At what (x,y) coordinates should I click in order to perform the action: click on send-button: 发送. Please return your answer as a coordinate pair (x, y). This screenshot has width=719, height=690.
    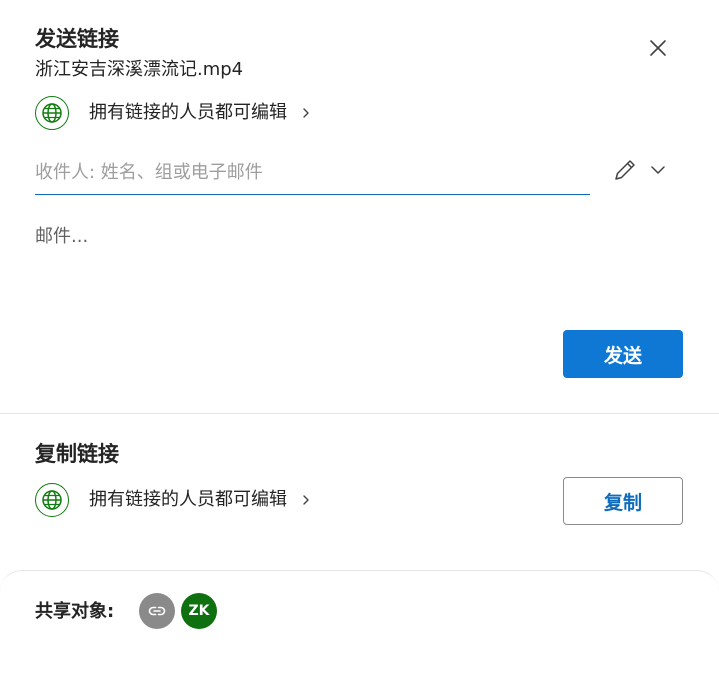
    Looking at the image, I should click on (623, 354).